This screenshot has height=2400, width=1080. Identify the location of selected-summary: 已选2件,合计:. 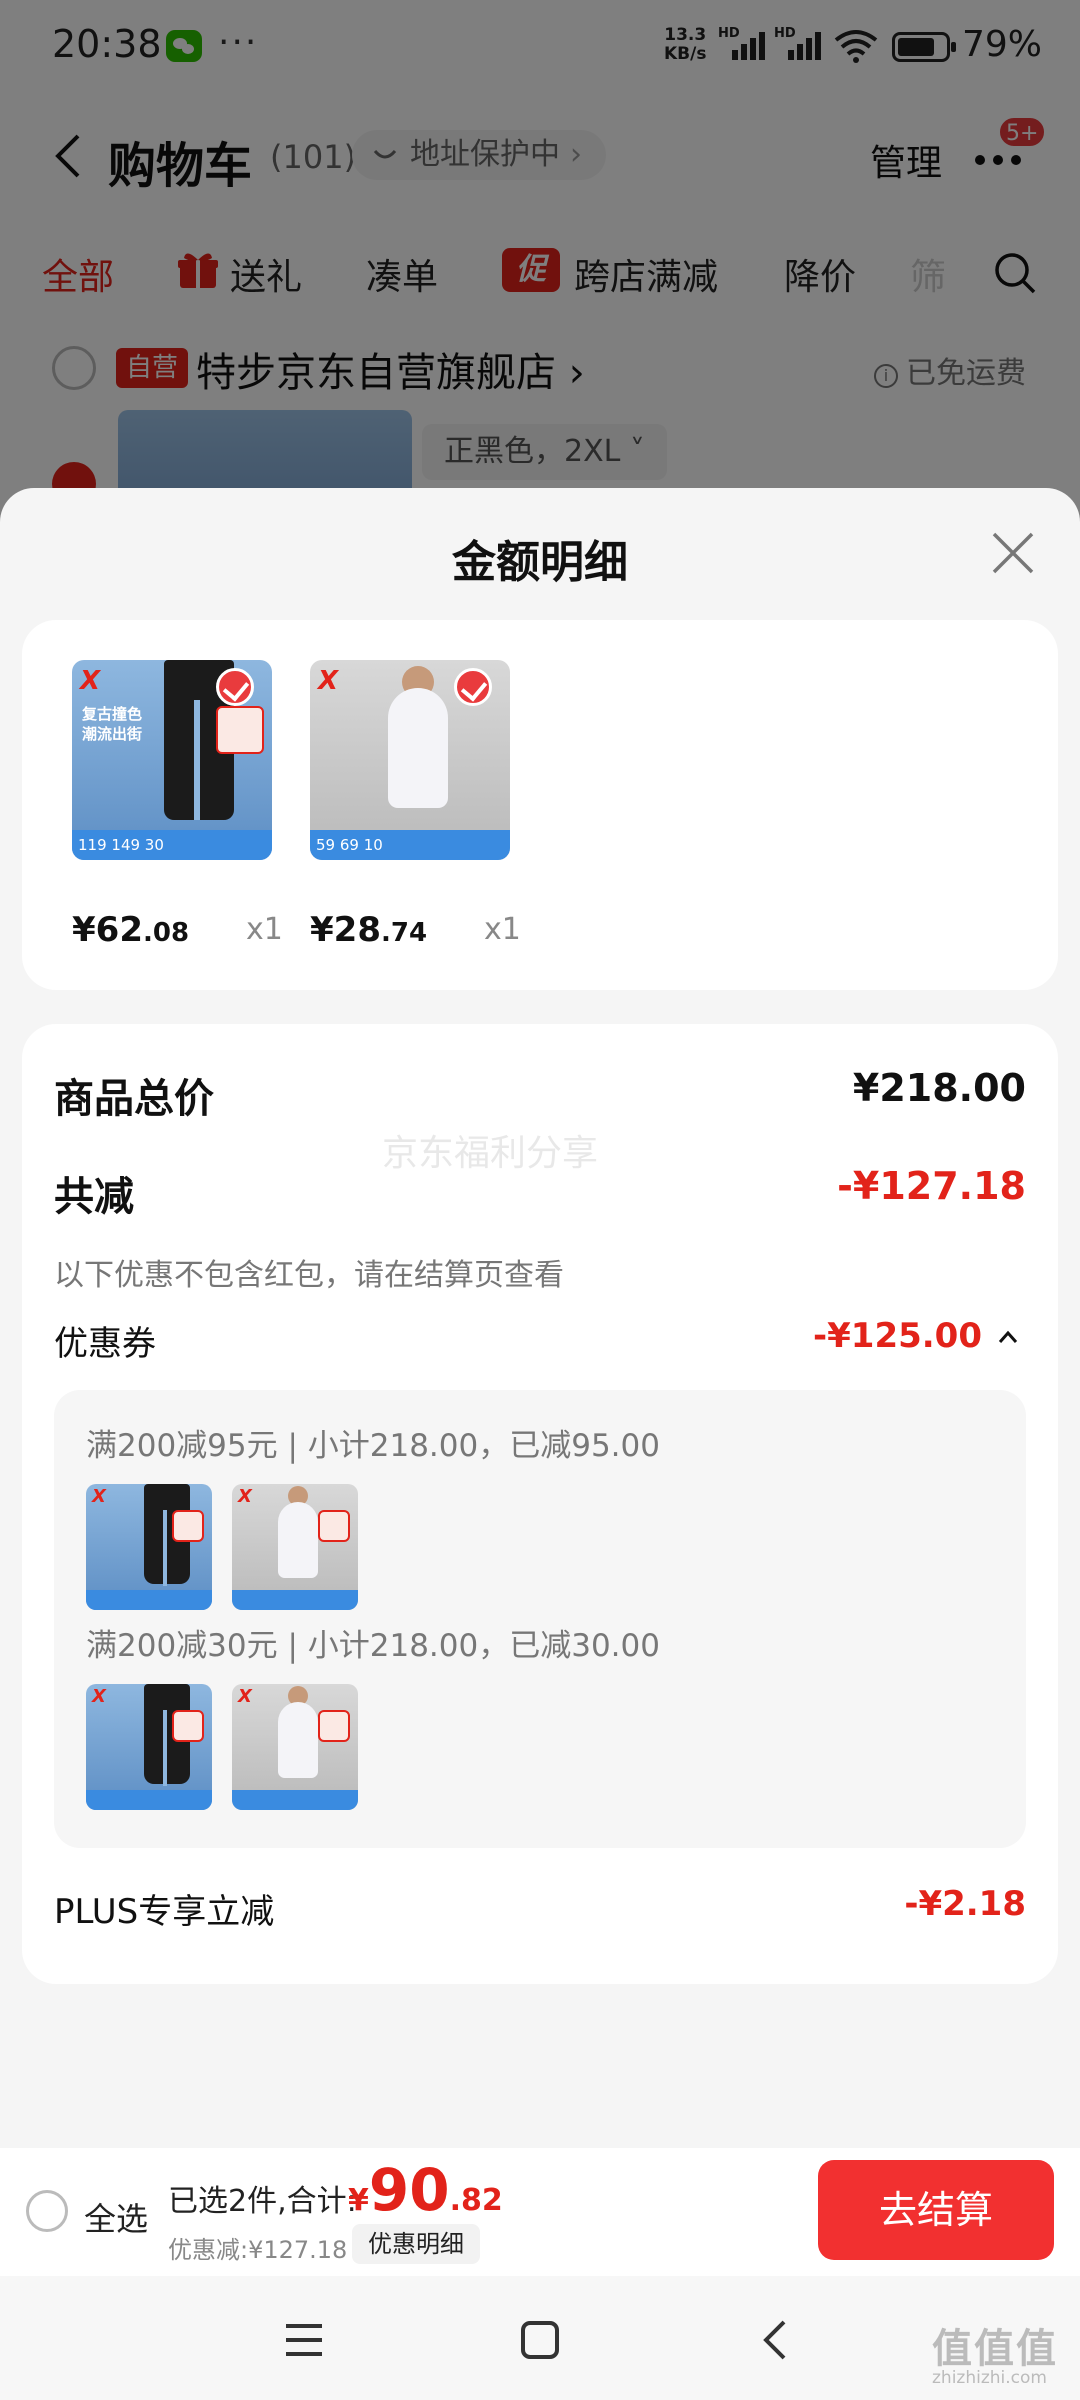
(262, 2201).